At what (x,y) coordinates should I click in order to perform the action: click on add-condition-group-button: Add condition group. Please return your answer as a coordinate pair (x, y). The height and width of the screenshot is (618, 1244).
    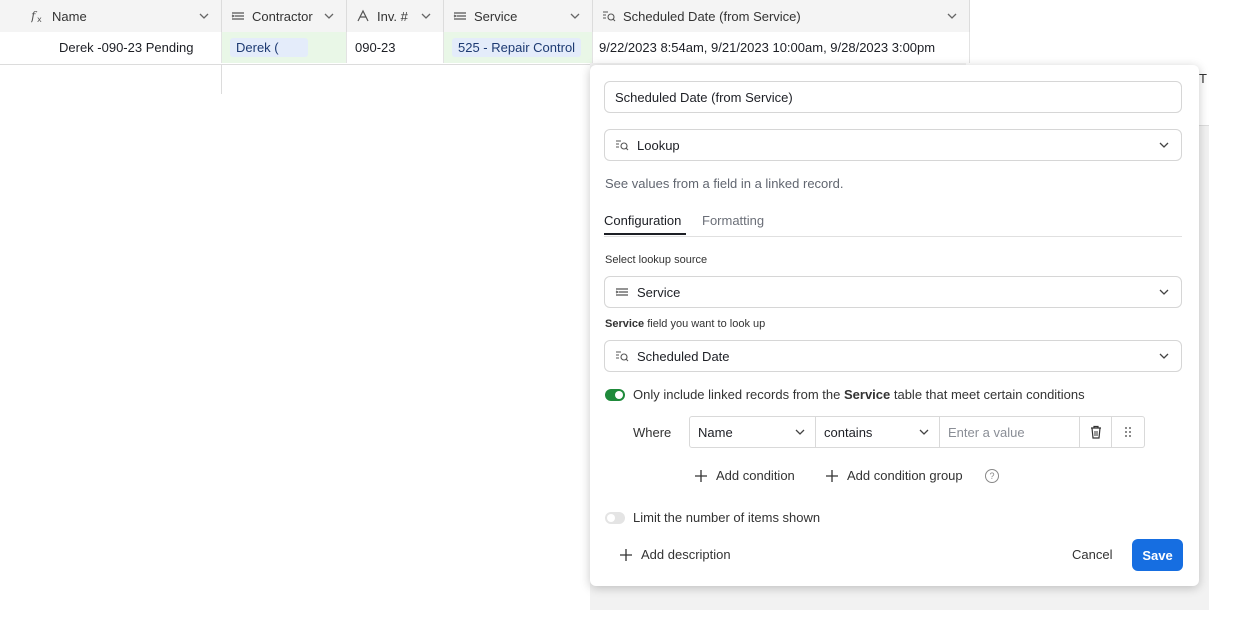
    Looking at the image, I should click on (894, 475).